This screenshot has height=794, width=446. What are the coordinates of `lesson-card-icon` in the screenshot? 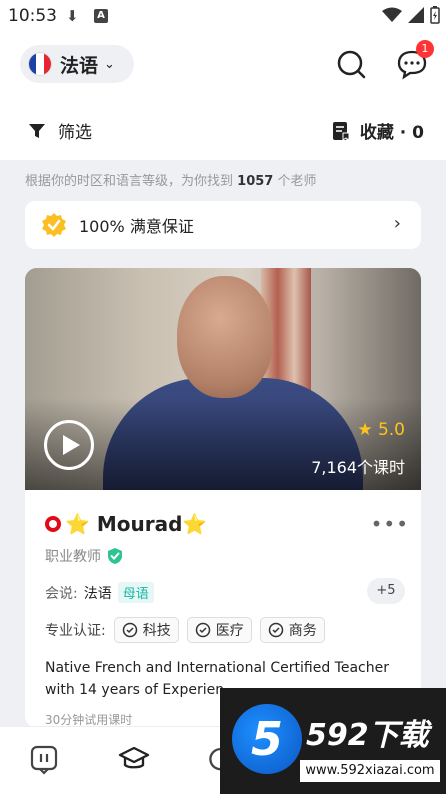 It's located at (44, 760).